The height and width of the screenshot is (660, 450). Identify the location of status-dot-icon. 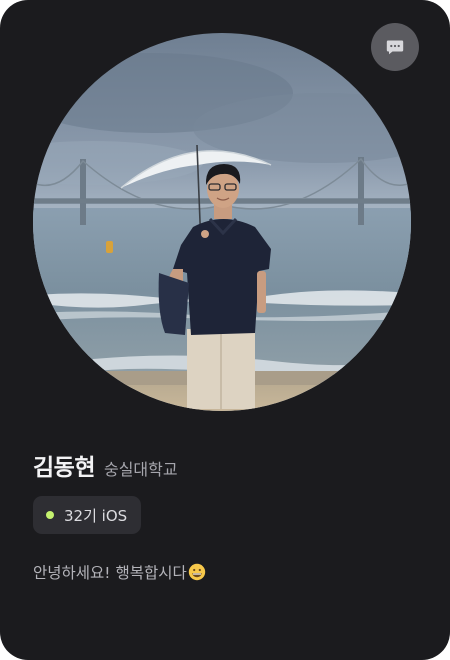
(50, 515).